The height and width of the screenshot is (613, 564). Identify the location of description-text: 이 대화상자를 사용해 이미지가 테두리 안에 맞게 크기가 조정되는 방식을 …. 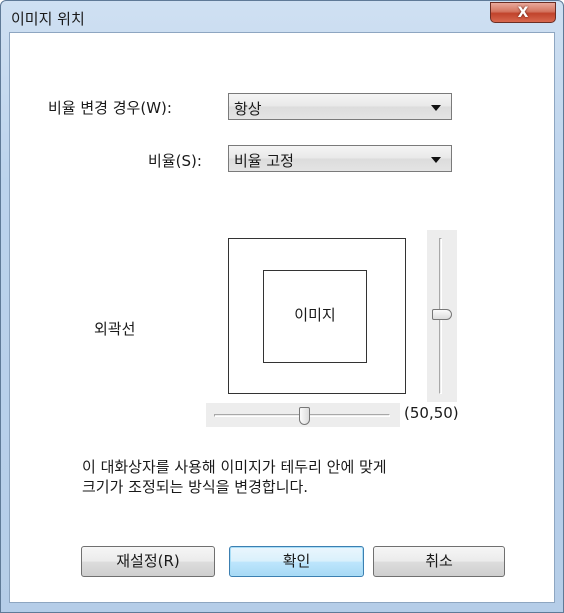
(234, 477).